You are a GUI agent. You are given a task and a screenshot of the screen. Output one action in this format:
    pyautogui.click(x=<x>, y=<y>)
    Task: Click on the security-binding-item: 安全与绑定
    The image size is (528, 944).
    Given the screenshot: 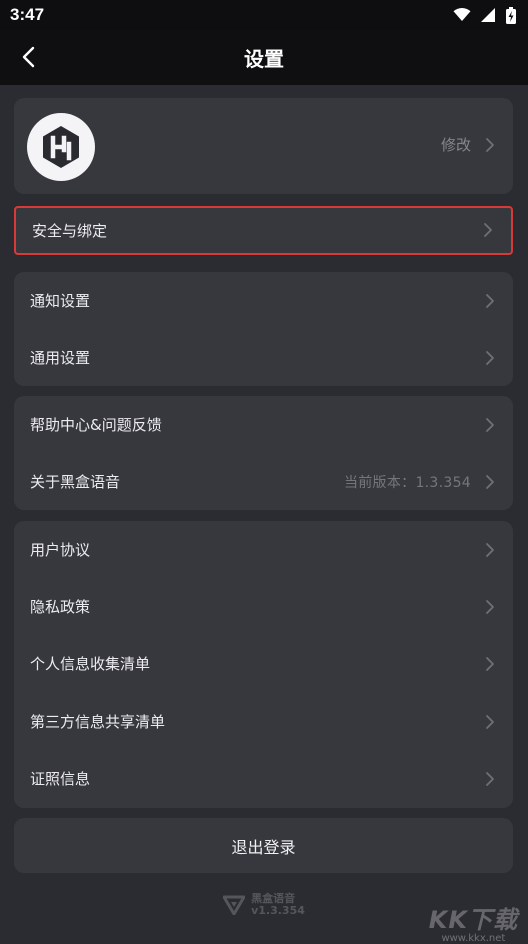 What is the action you would take?
    pyautogui.click(x=263, y=230)
    